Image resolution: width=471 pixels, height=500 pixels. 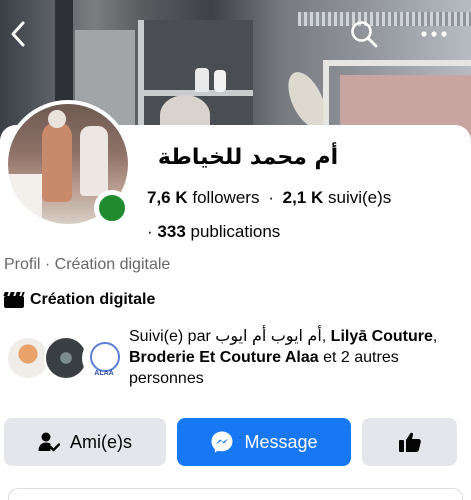 I want to click on stats-posts-row: · 333 publications, so click(x=213, y=232).